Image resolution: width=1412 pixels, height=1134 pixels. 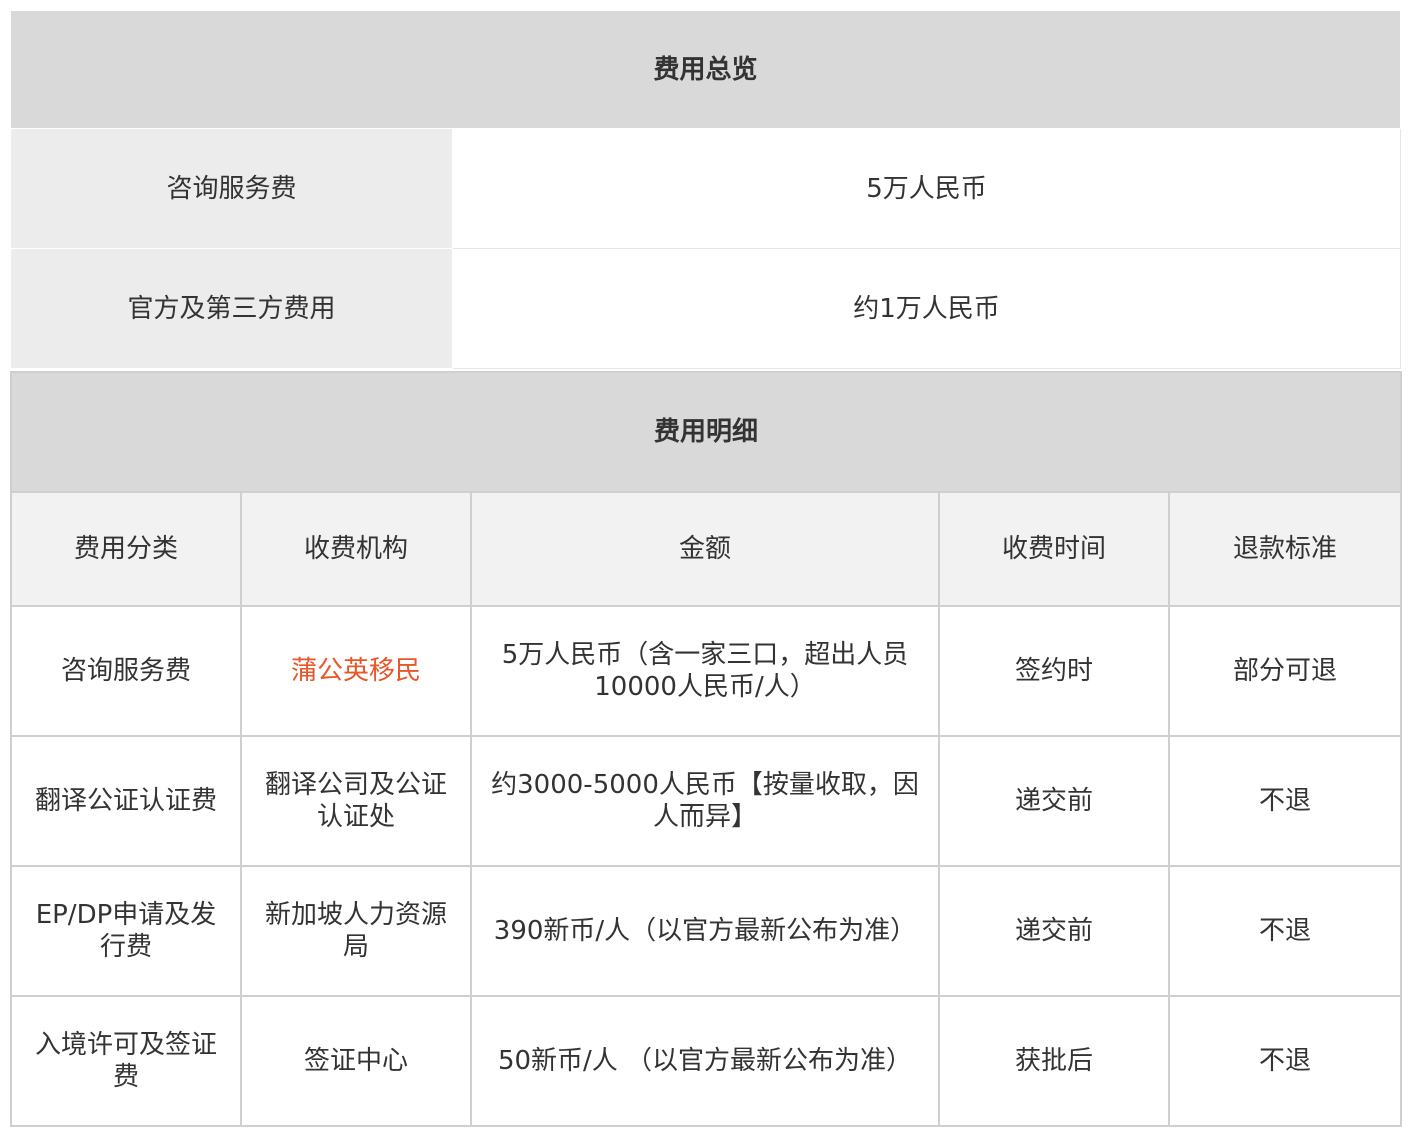 I want to click on header-amount: 金额, so click(x=705, y=549).